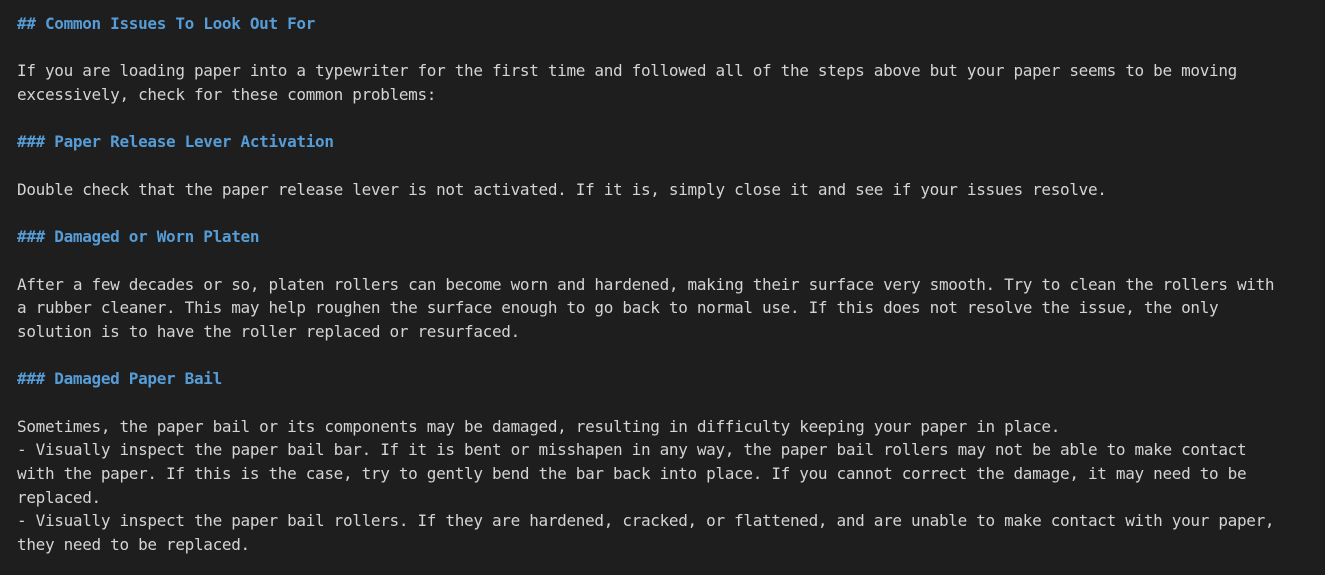 This screenshot has width=1325, height=575. I want to click on list-item-line: they need to be replaced., so click(133, 545).